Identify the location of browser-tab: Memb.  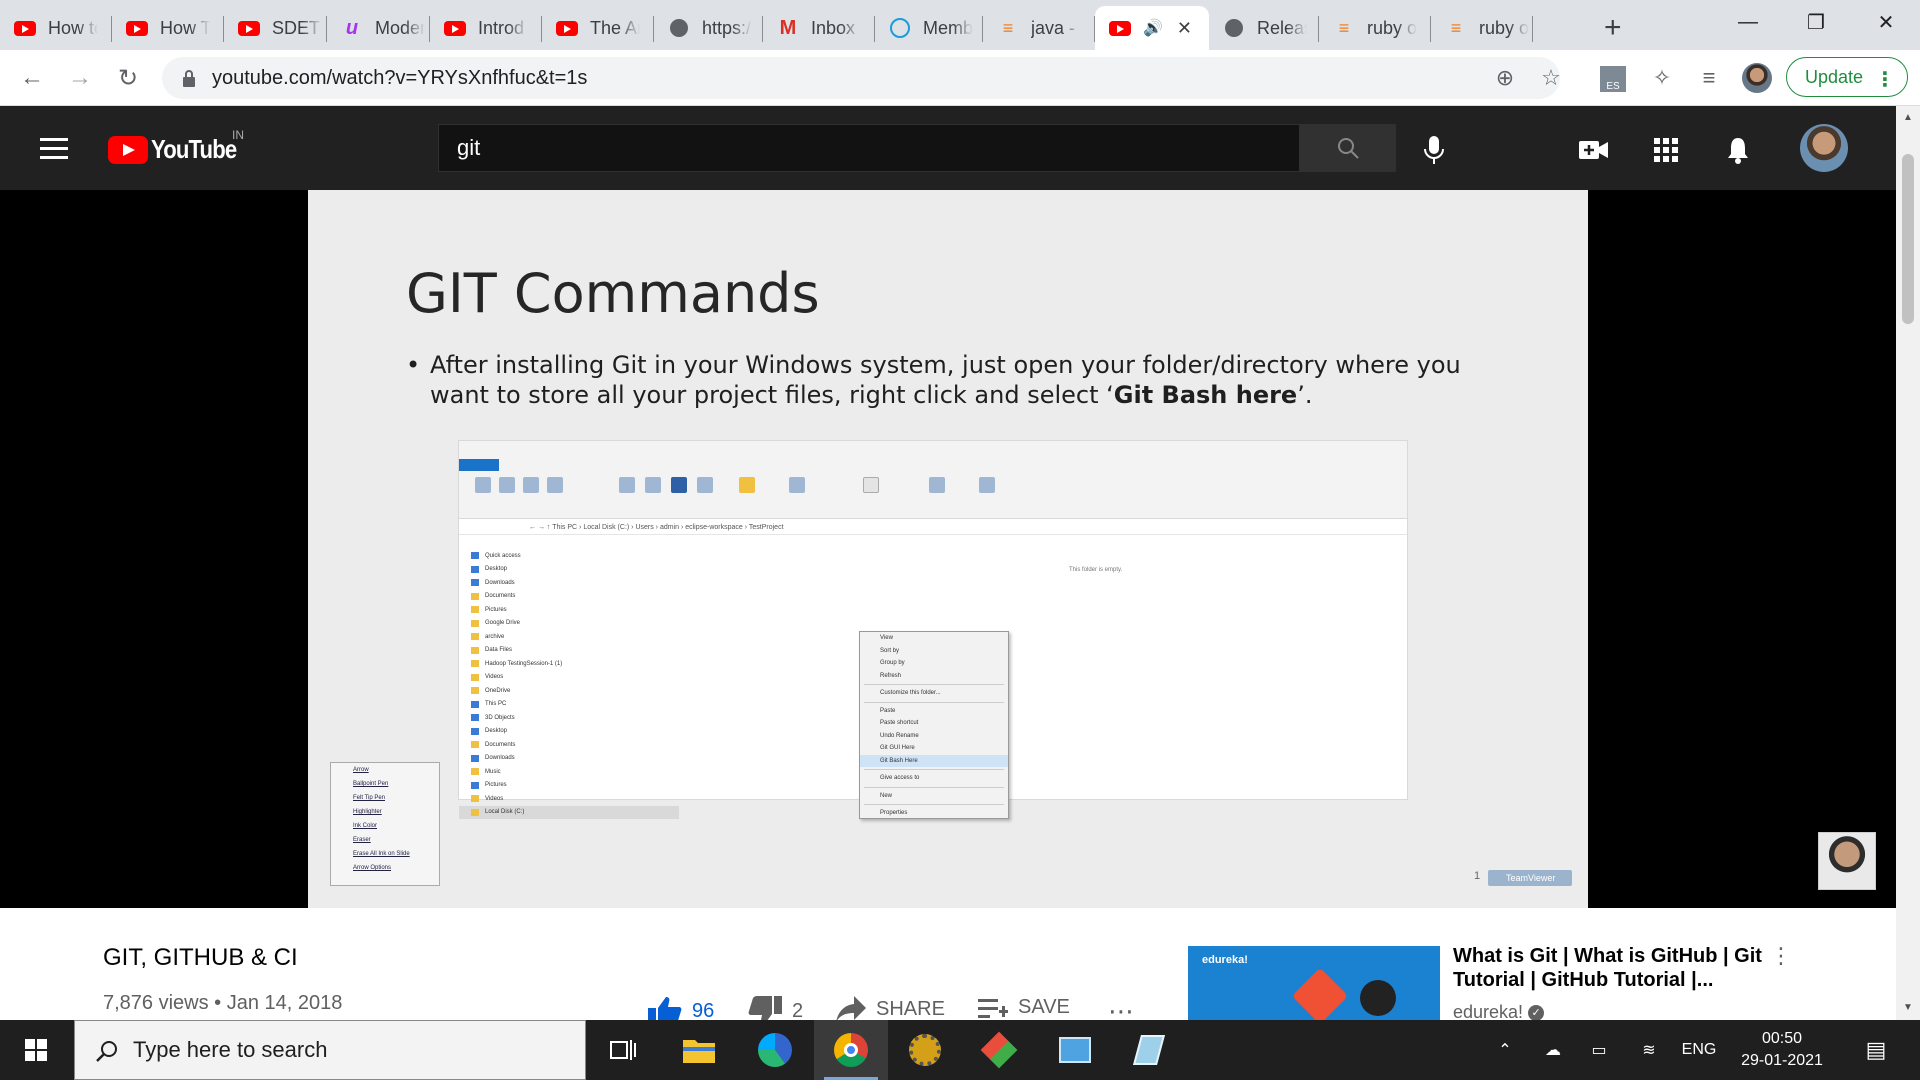
(929, 28).